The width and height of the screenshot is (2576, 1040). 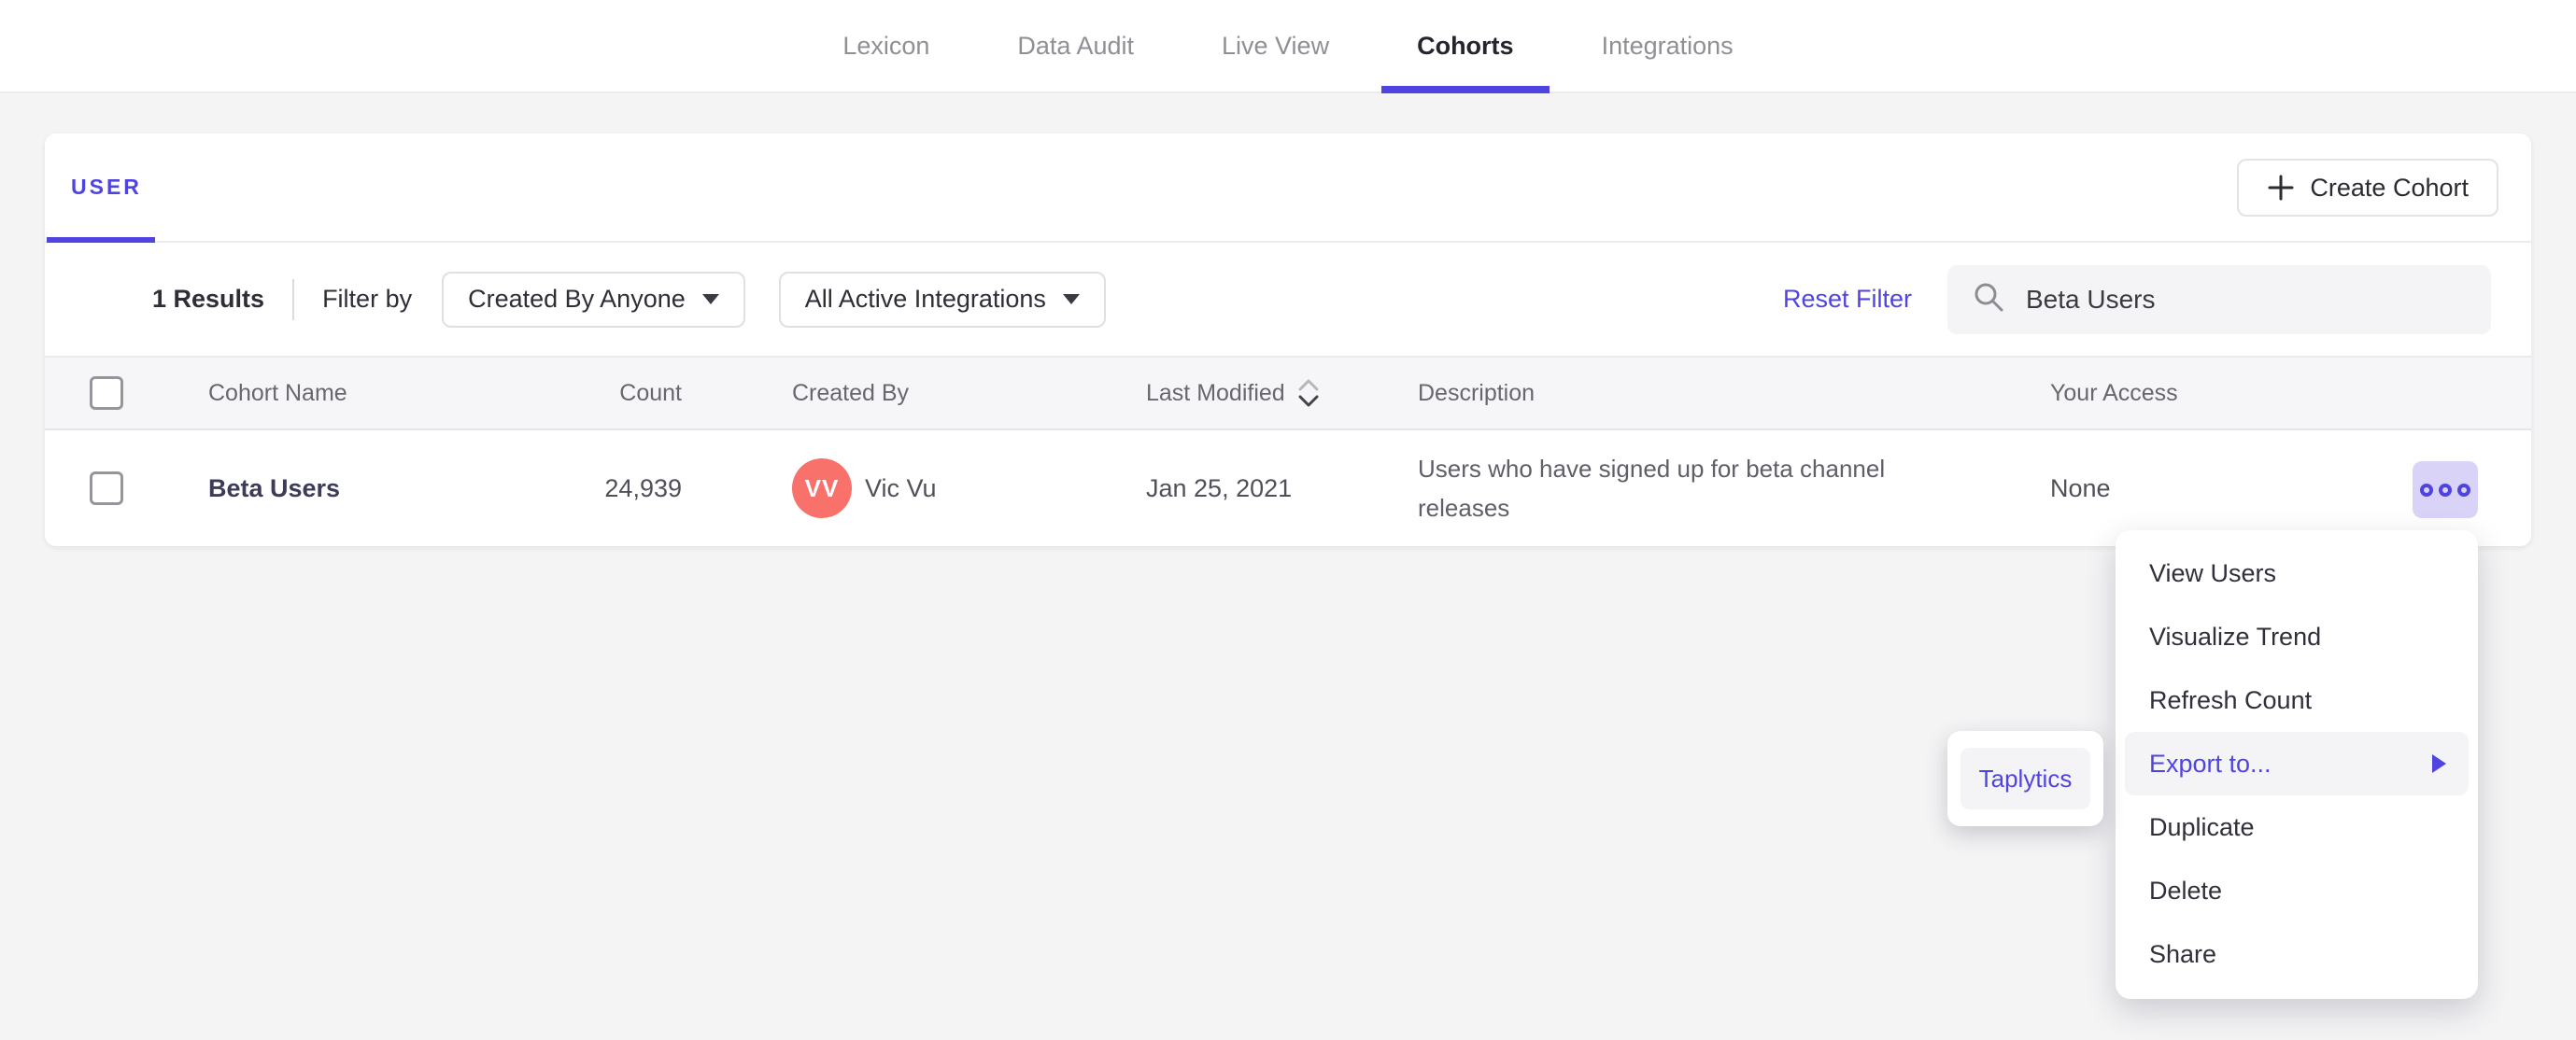 I want to click on tab-live-view: Live View, so click(x=1275, y=45).